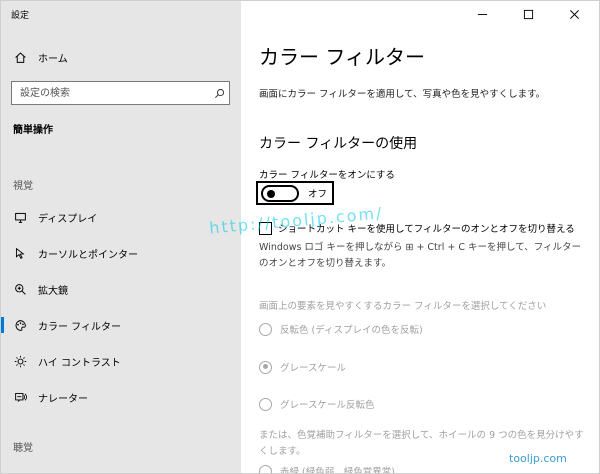  What do you see at coordinates (403, 306) in the screenshot?
I see `filter-select-label: 画面上の要素を見やすくするカラー フィルターを選択してください` at bounding box center [403, 306].